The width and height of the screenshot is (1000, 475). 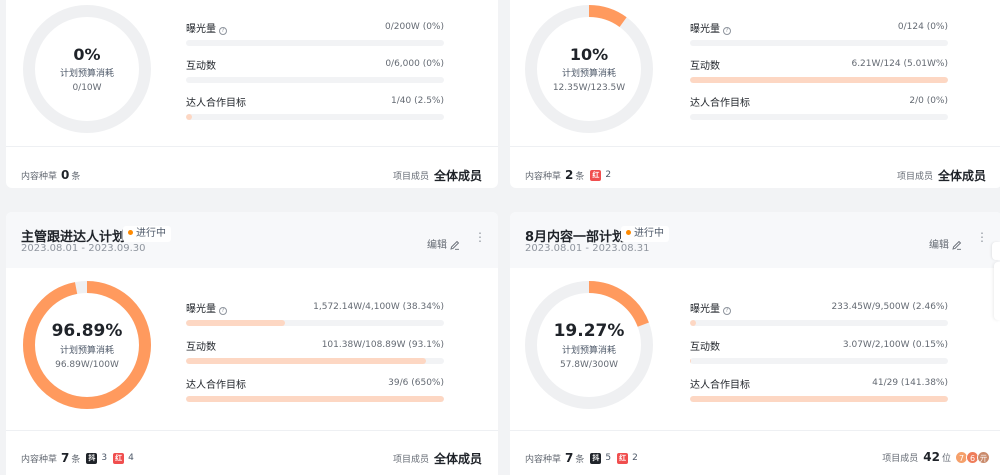 I want to click on metric-value: 0/124 (0%), so click(x=922, y=27).